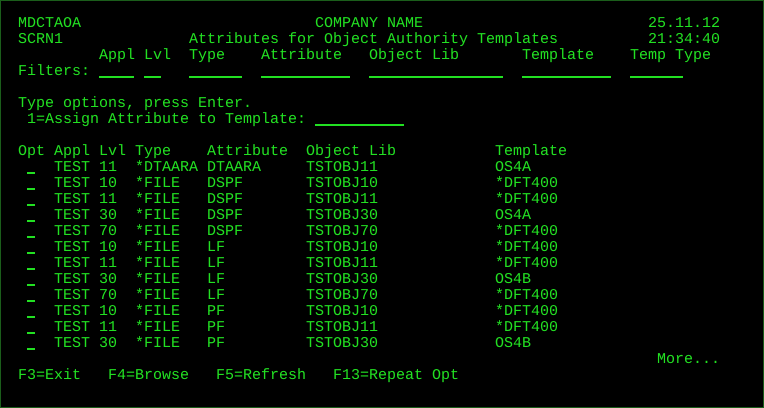  I want to click on column-header: Type, so click(153, 152).